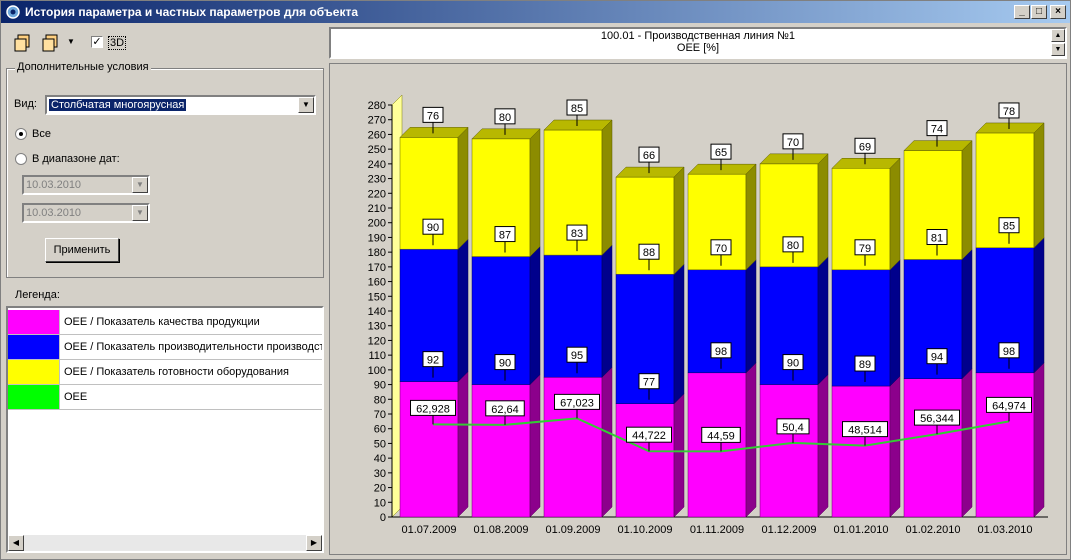 The image size is (1071, 560). What do you see at coordinates (21, 134) in the screenshot?
I see `radio-all` at bounding box center [21, 134].